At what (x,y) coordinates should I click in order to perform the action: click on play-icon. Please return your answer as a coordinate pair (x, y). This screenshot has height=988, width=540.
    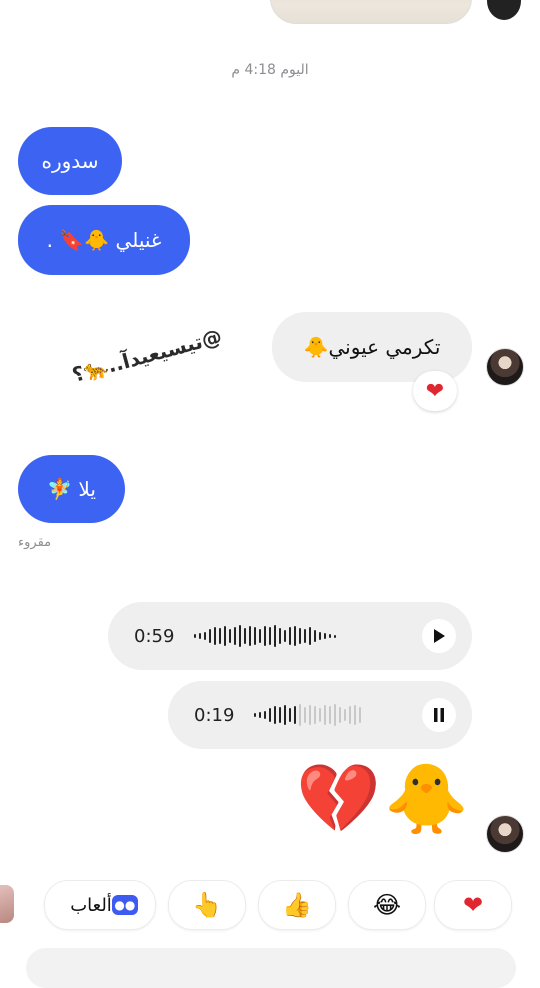
    Looking at the image, I should click on (439, 636).